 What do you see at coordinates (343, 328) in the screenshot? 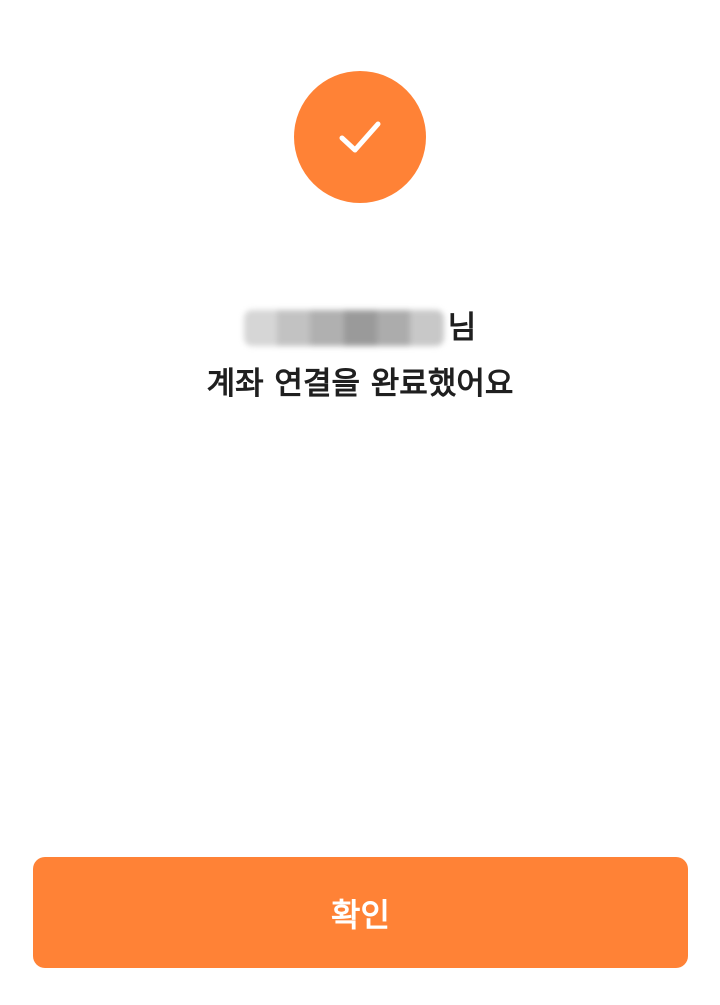
I see `redacted-user-name` at bounding box center [343, 328].